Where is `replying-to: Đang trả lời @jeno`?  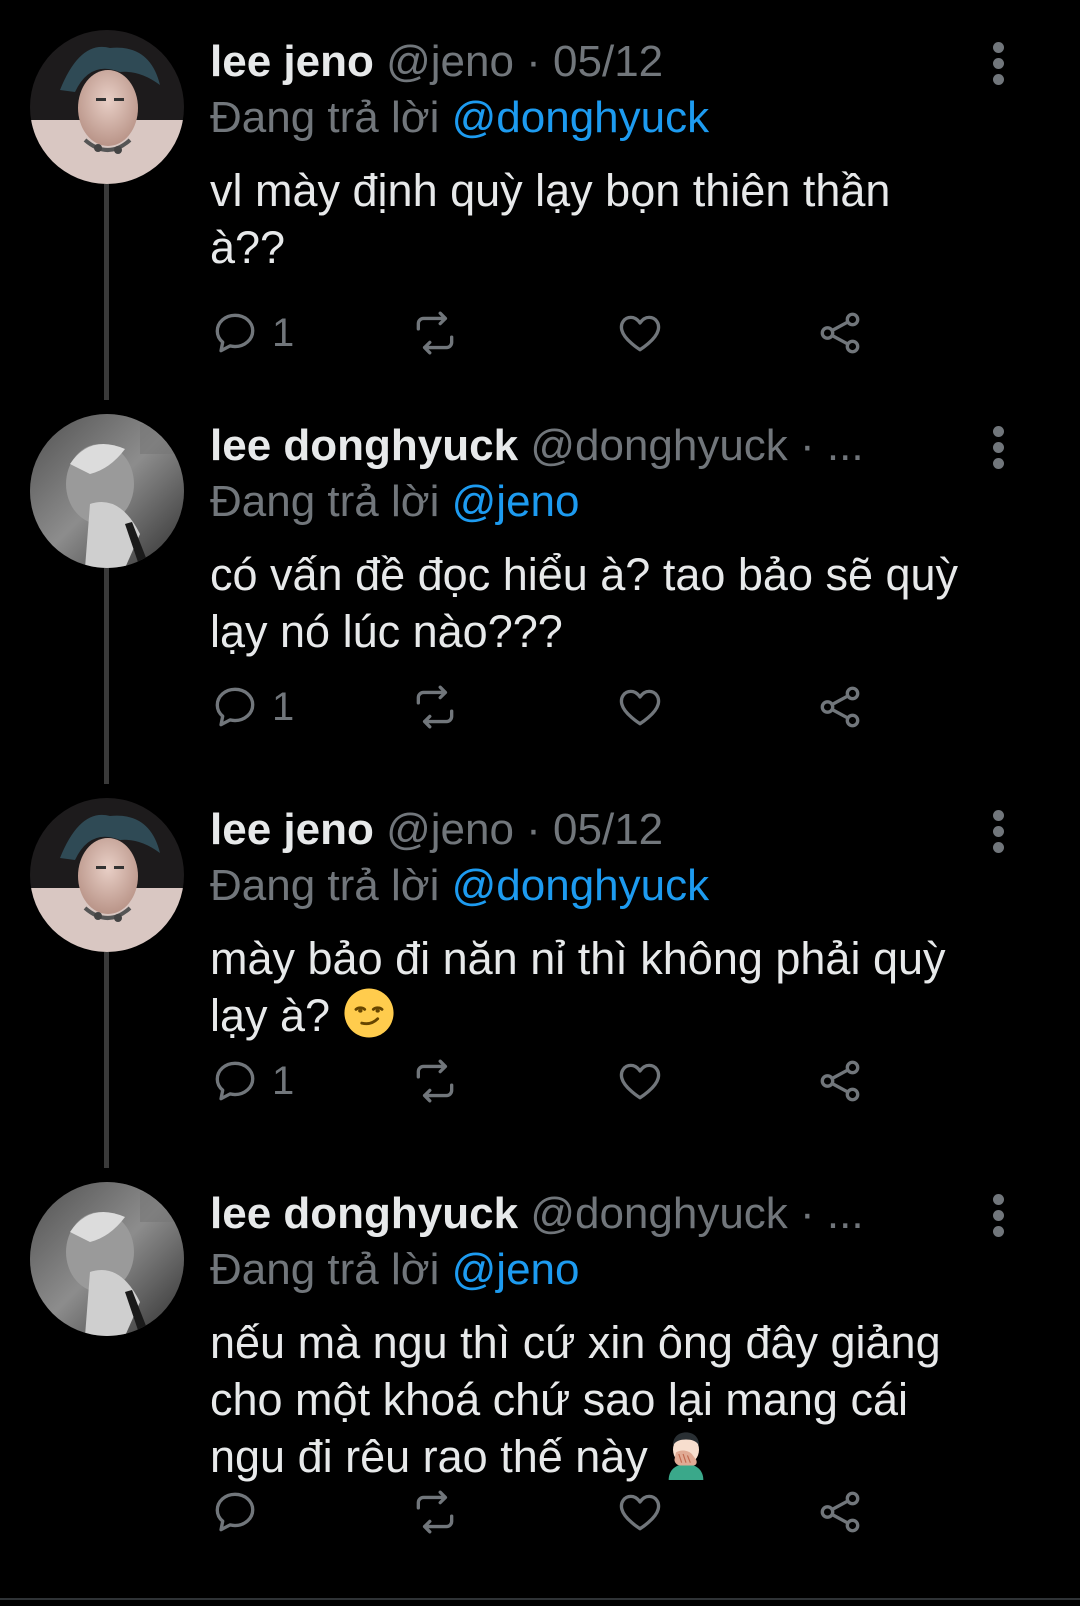
replying-to: Đang trả lời @jeno is located at coordinates (394, 1270).